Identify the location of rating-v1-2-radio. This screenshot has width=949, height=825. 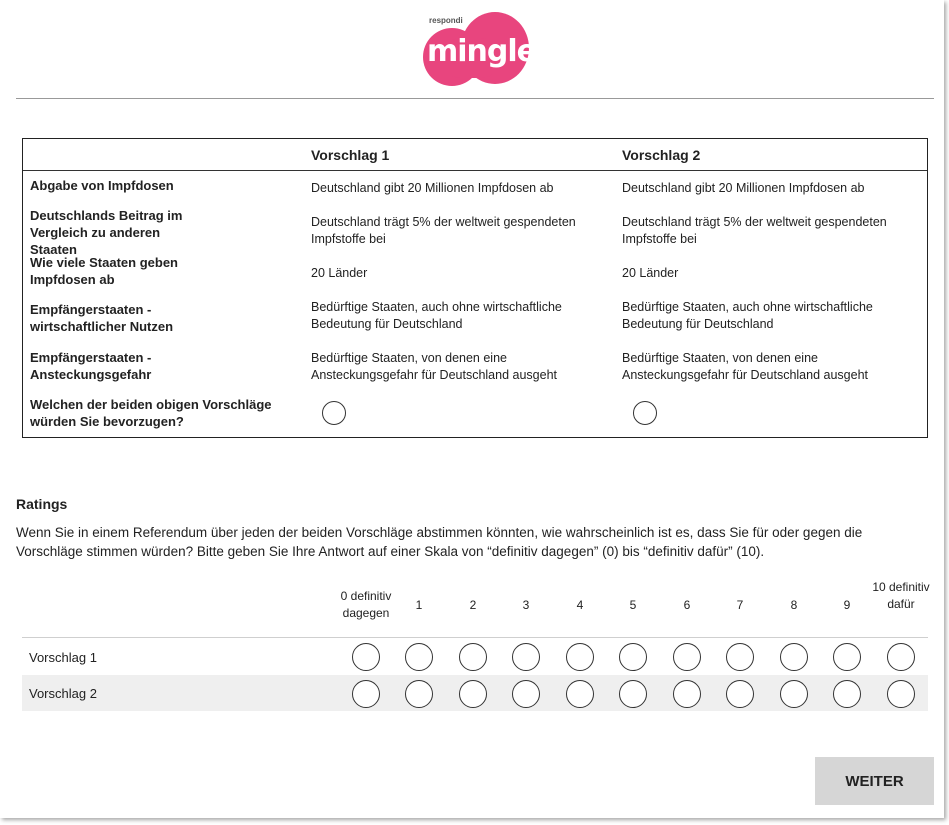
(473, 657).